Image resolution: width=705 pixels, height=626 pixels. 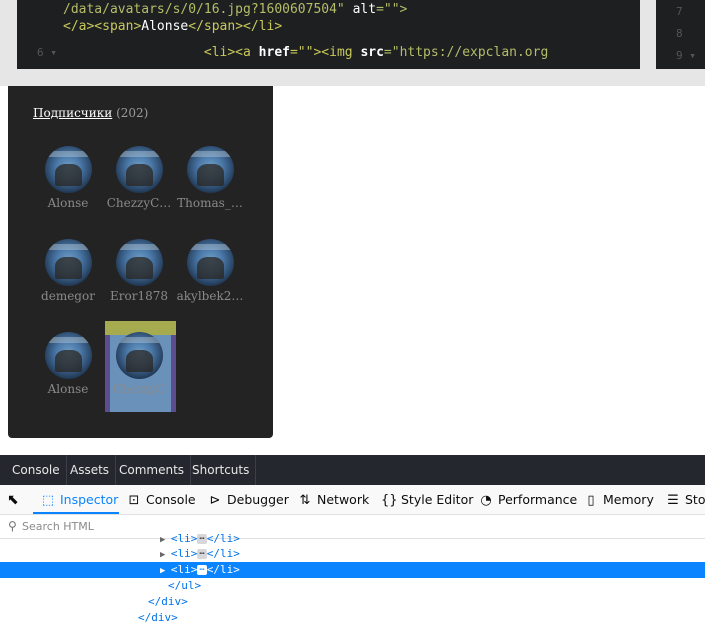 I want to click on code-token: href, so click(x=274, y=52).